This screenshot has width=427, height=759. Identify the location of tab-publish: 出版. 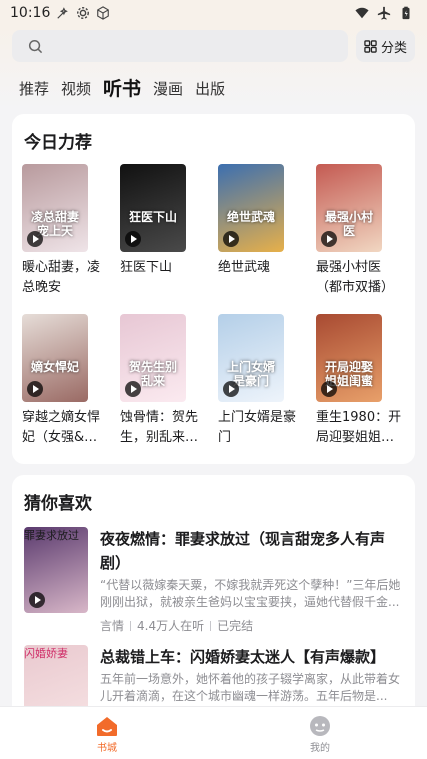
(210, 89).